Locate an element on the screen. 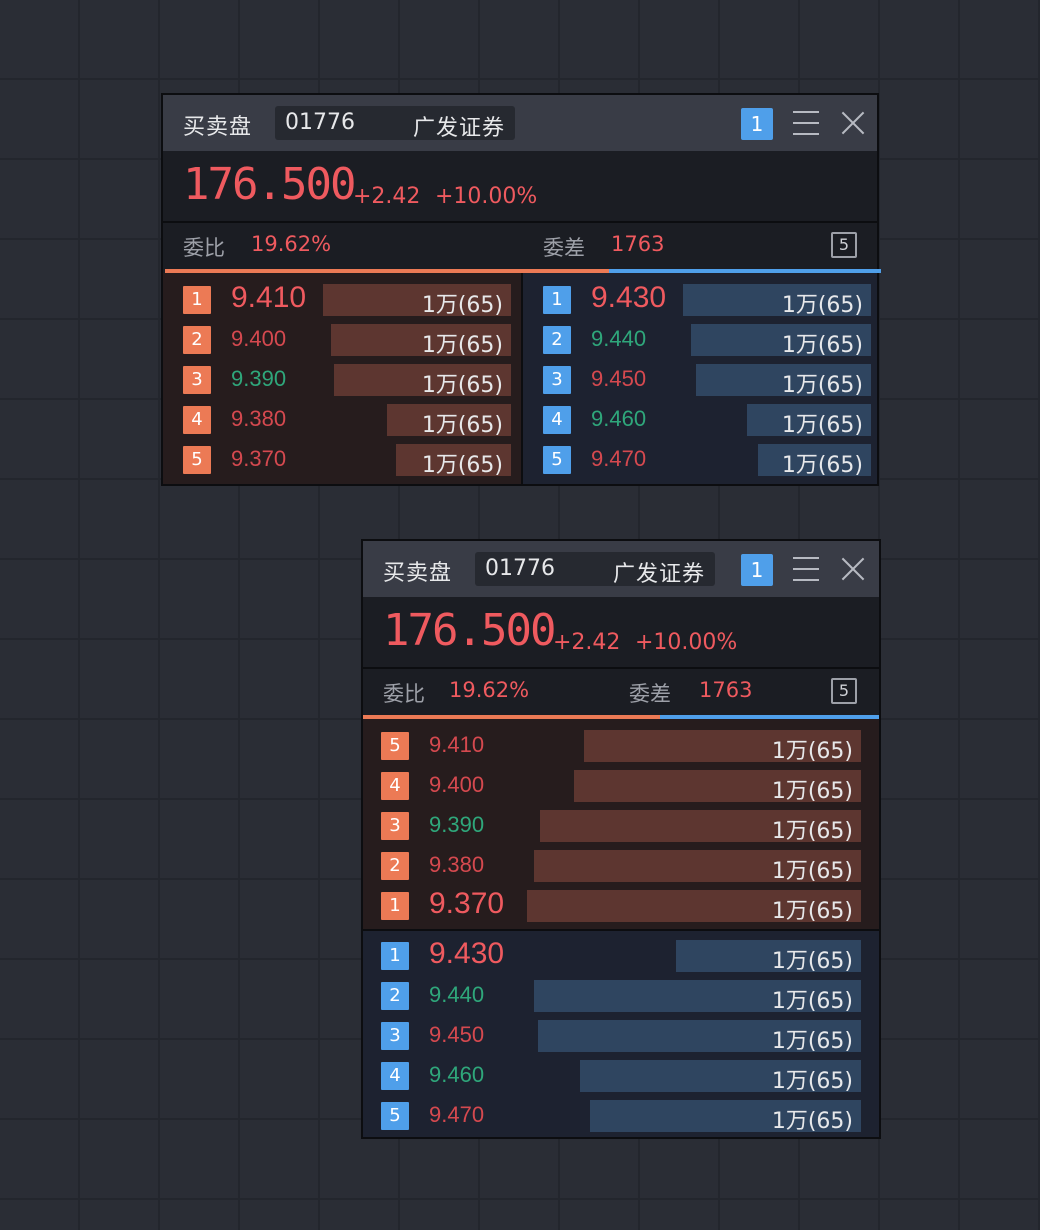  price-summary: 176.500 +2.42 +10.00% is located at coordinates (621, 633).